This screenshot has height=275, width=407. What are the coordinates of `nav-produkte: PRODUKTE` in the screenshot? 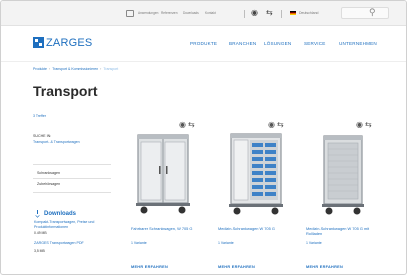 It's located at (203, 43).